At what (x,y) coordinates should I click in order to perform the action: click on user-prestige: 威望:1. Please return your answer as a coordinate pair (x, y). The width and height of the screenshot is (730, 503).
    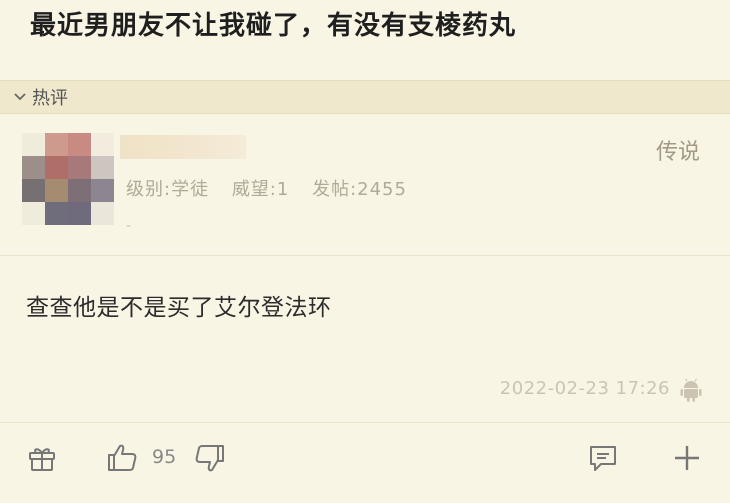
    Looking at the image, I should click on (260, 189).